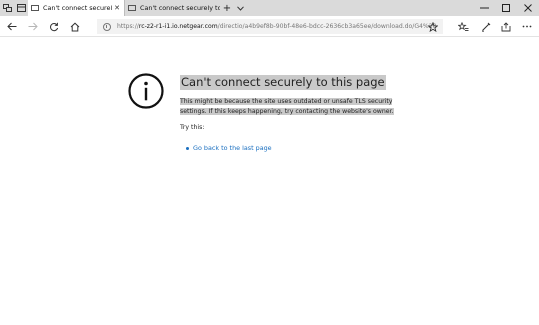  What do you see at coordinates (7, 8) in the screenshot?
I see `set-aside-tabs-icon` at bounding box center [7, 8].